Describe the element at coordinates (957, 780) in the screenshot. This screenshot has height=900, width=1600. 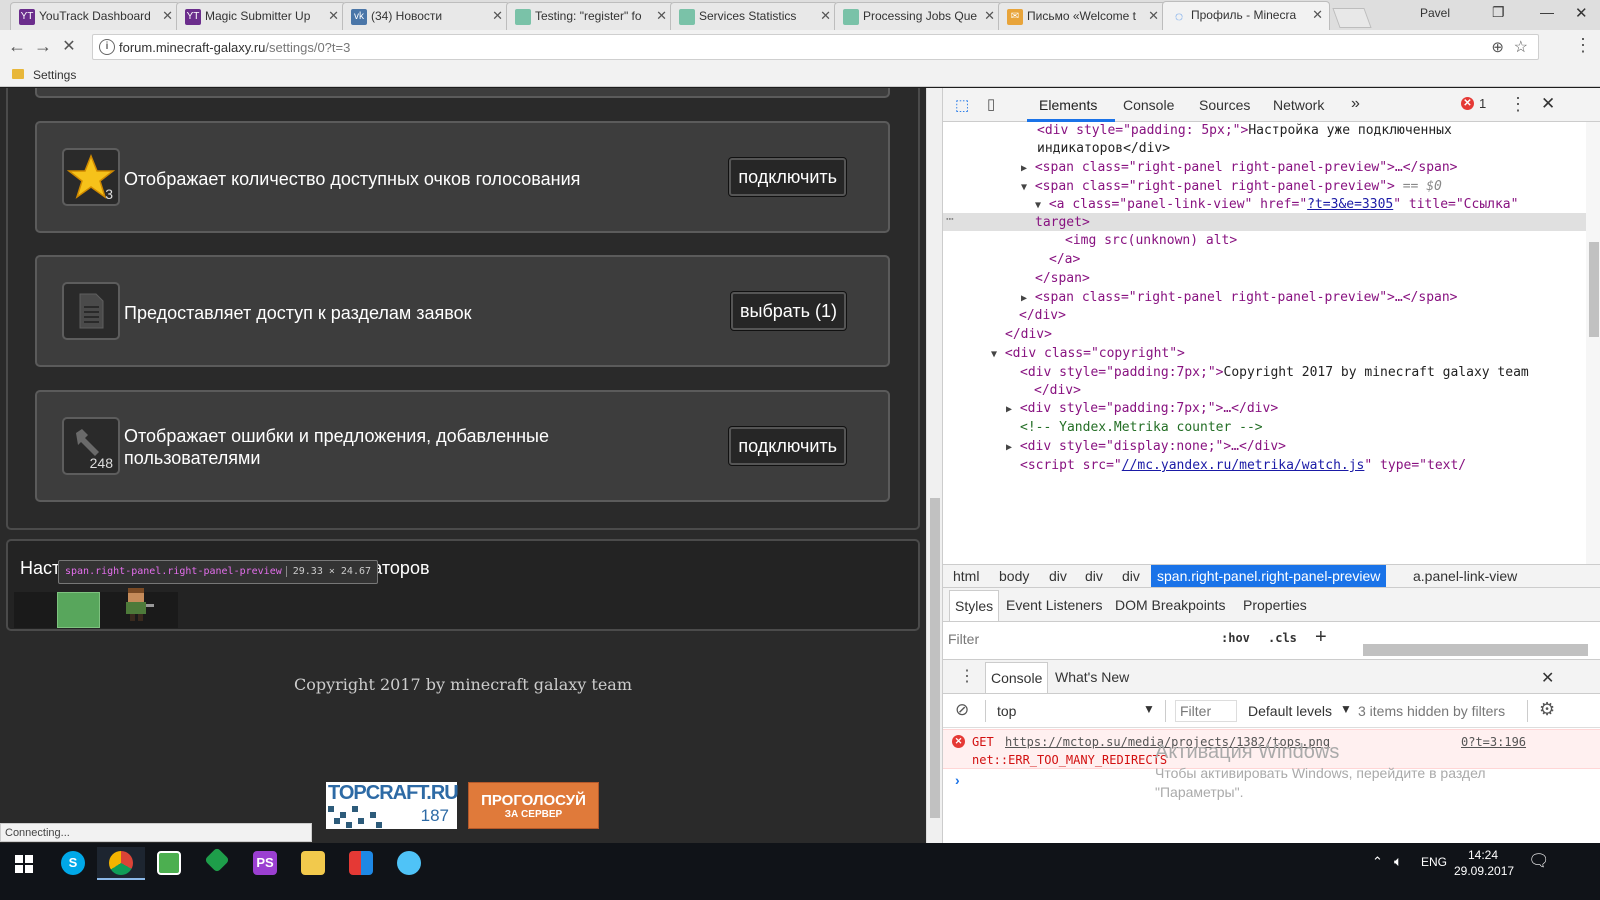
I see `console-prompt: ›` at that location.